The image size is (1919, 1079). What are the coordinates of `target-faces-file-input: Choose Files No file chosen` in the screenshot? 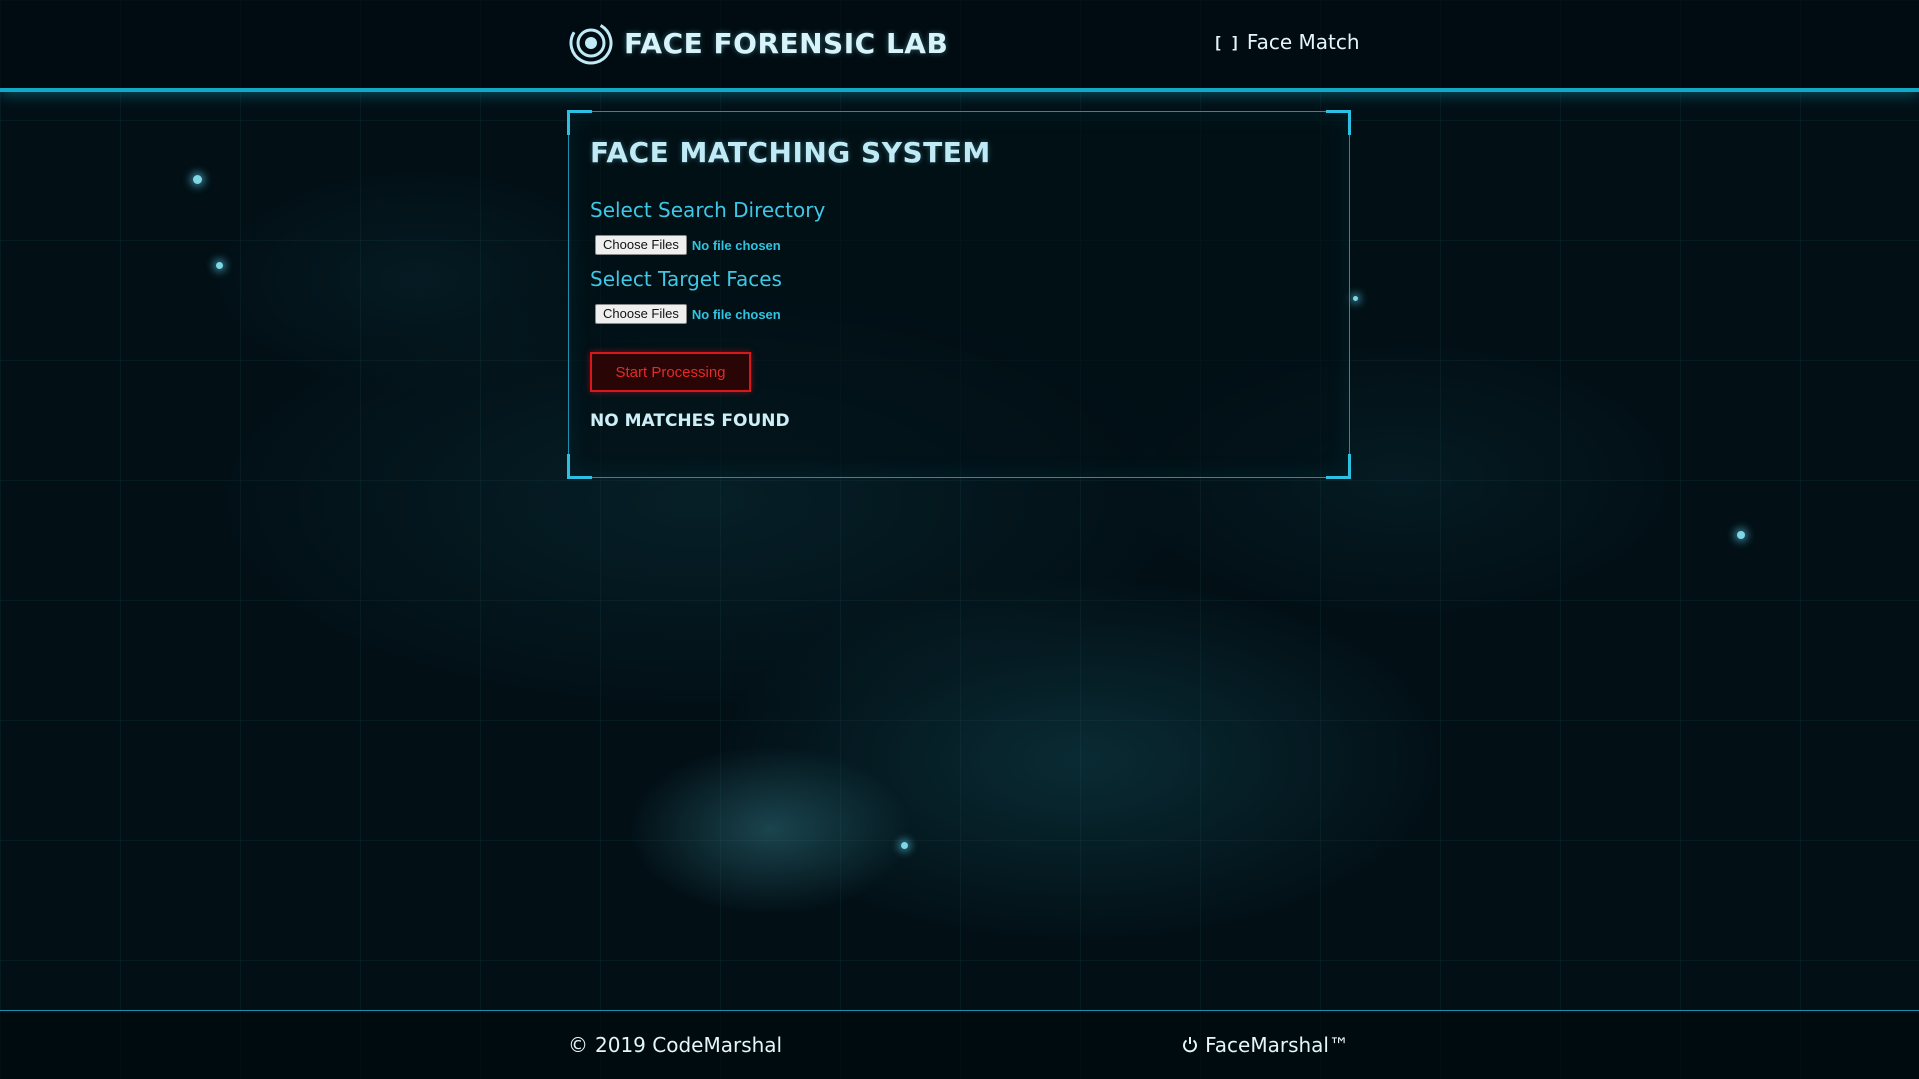 It's located at (688, 314).